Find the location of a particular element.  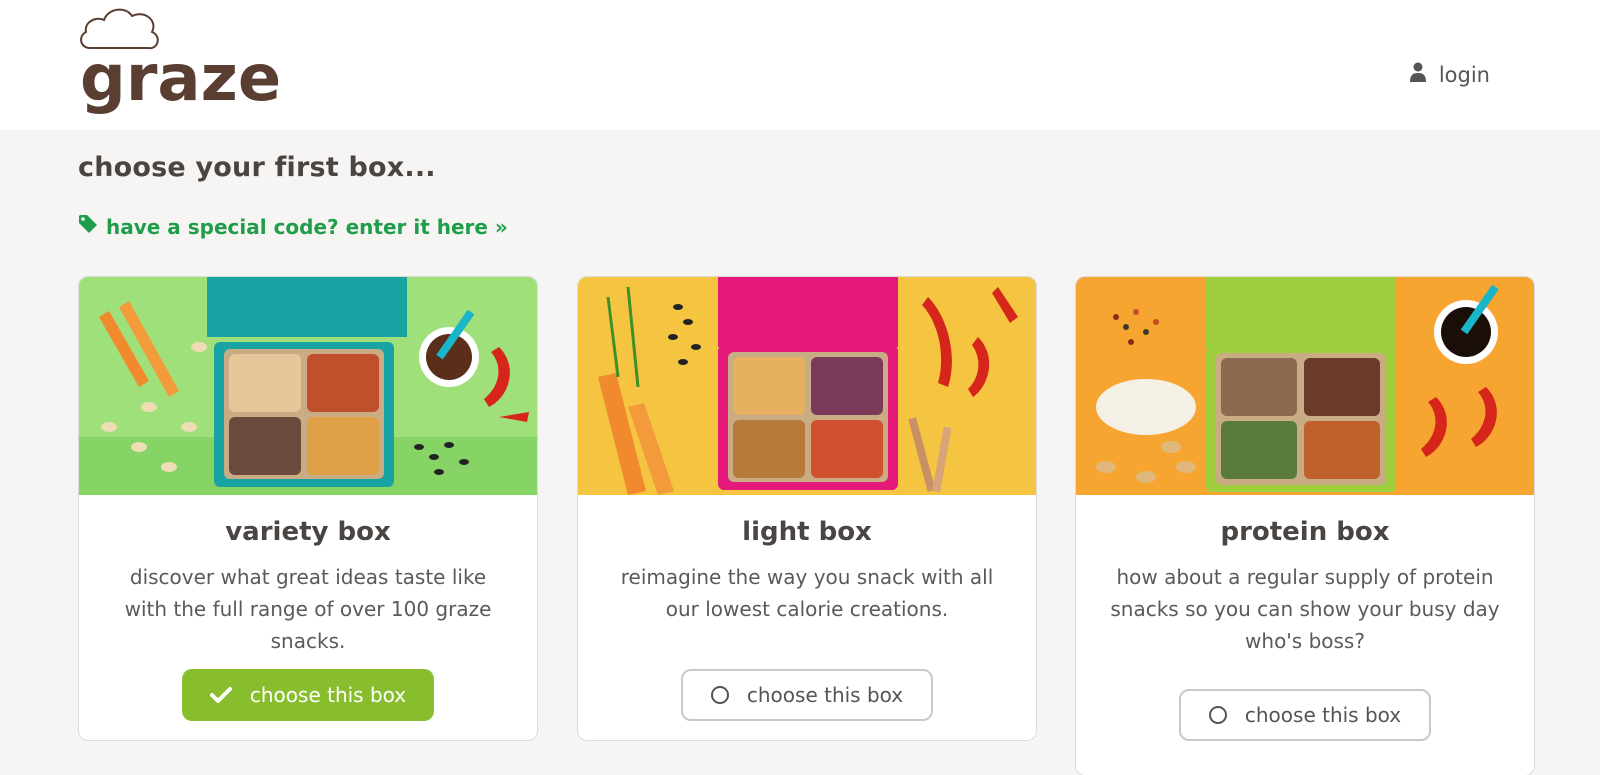

login-label: login is located at coordinates (1464, 74).